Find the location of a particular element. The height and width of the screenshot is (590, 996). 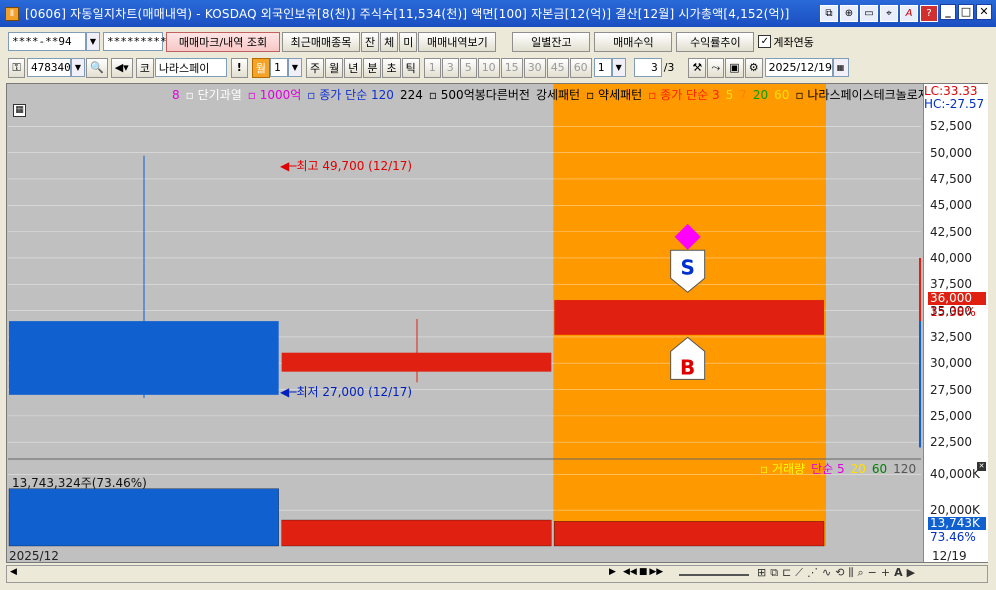

current-volume-pct: 73.46% is located at coordinates (953, 537).